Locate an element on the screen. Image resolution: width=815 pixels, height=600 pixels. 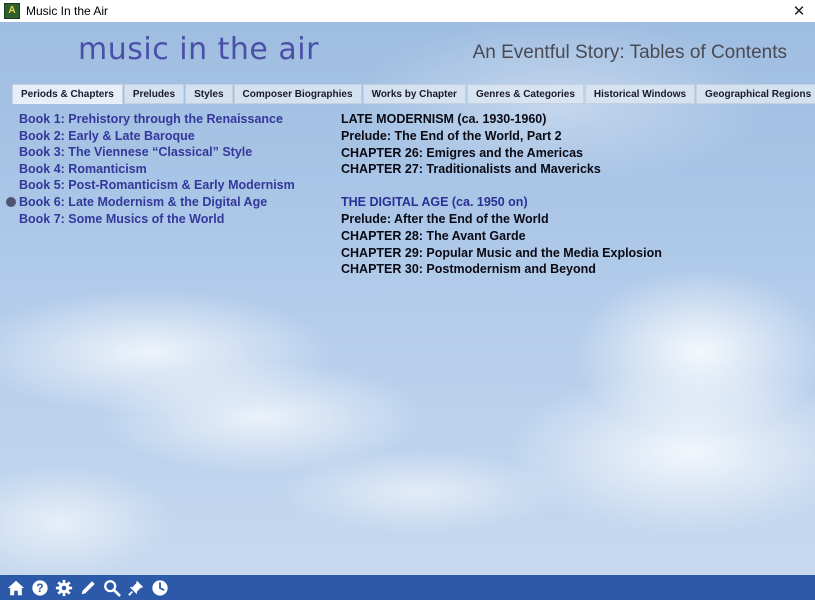
tab-periods-chapters: Periods & Chapters is located at coordinates (67, 94).